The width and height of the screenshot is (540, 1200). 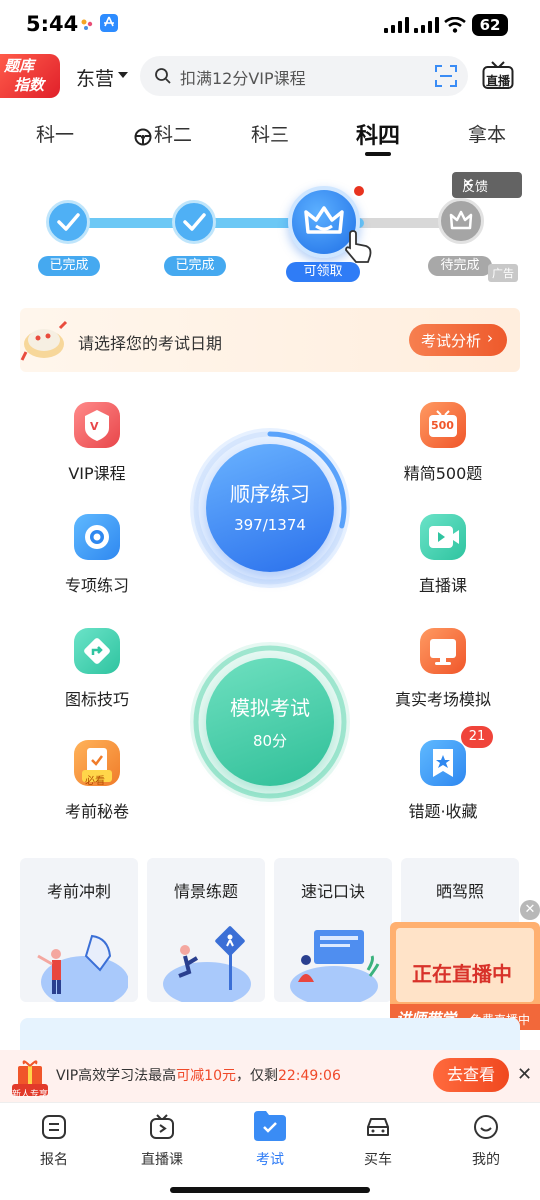 What do you see at coordinates (96, 585) in the screenshot?
I see `feature-label: 专项练习` at bounding box center [96, 585].